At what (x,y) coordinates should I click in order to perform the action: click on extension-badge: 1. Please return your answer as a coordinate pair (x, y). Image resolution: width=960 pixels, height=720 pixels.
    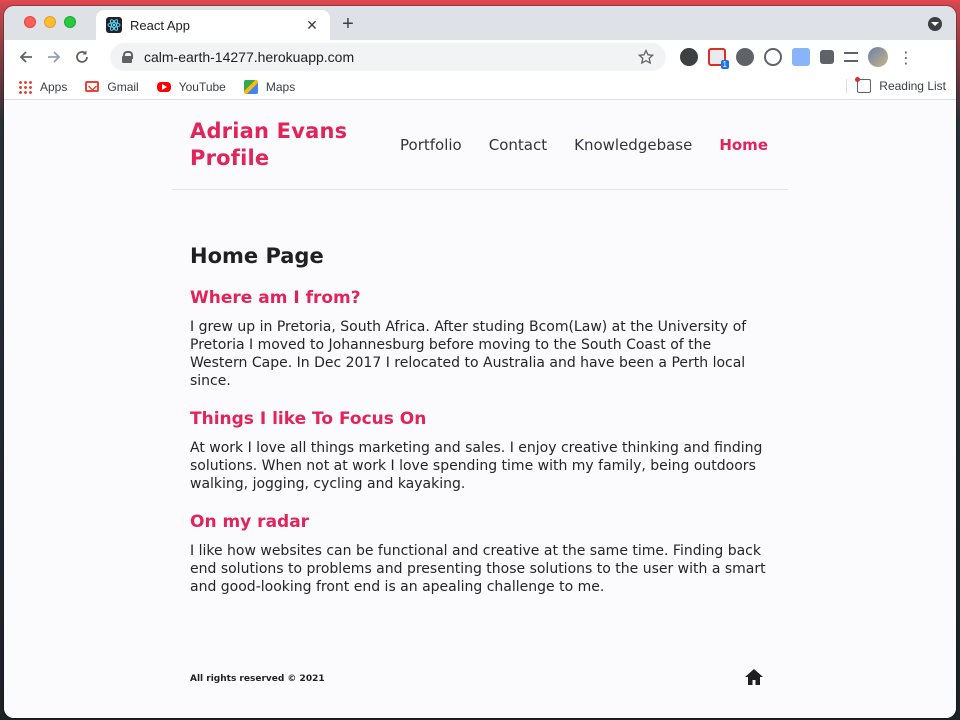
    Looking at the image, I should click on (724, 64).